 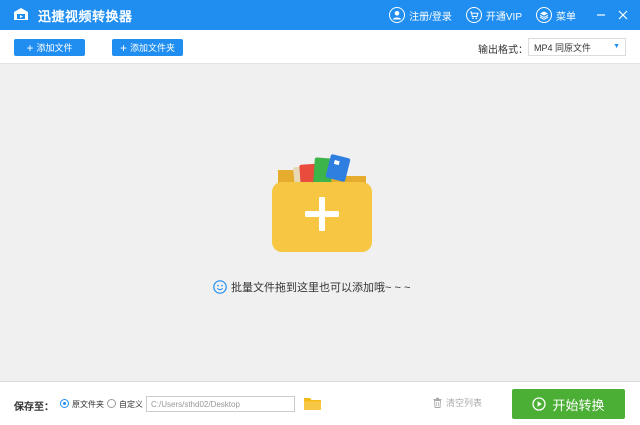 What do you see at coordinates (539, 404) in the screenshot?
I see `play-circle-icon` at bounding box center [539, 404].